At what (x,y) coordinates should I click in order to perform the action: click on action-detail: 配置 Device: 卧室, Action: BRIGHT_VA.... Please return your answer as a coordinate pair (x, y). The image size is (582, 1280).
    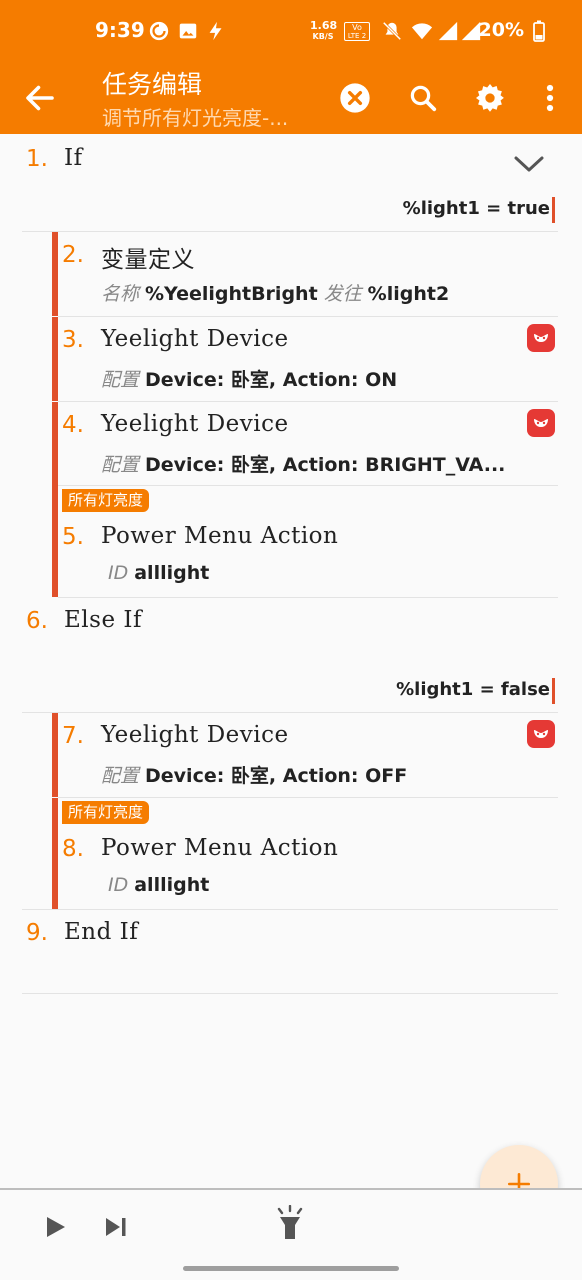
    Looking at the image, I should click on (303, 465).